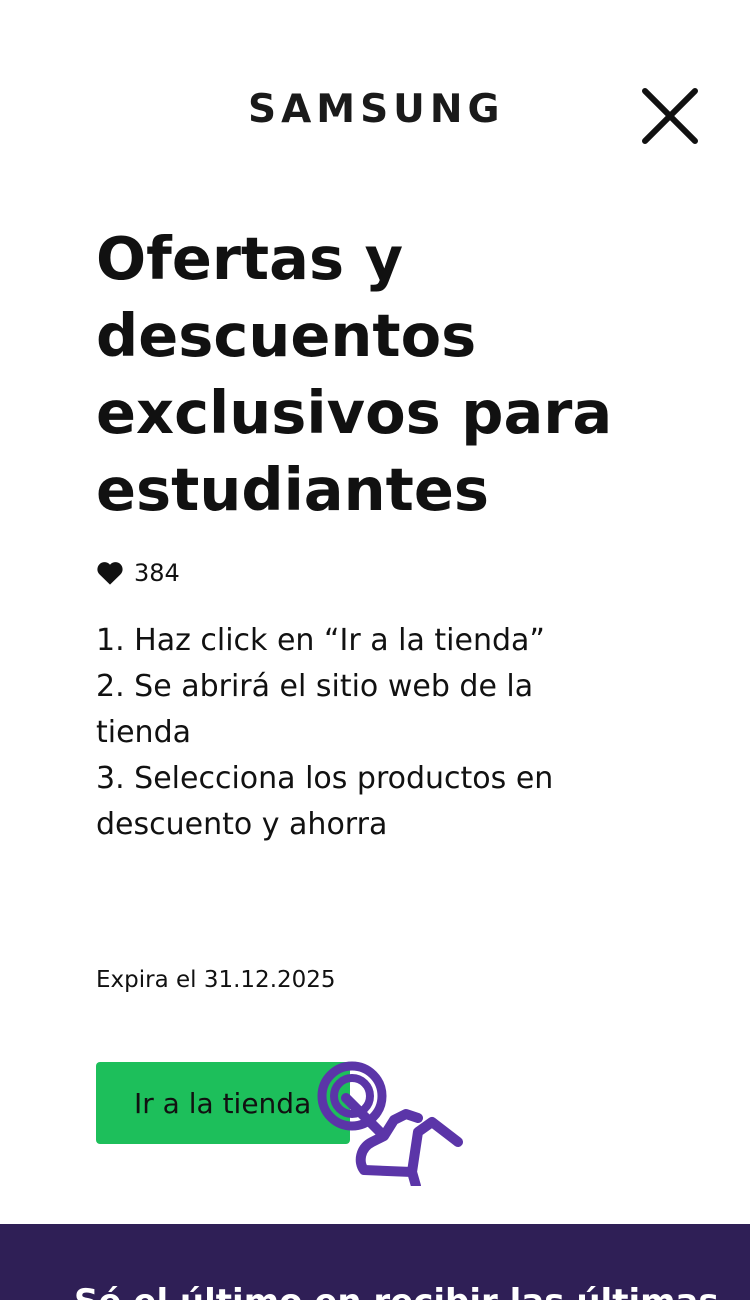 The image size is (750, 1300). Describe the element at coordinates (376, 109) in the screenshot. I see `samsung-logo: SAMSUNG` at that location.